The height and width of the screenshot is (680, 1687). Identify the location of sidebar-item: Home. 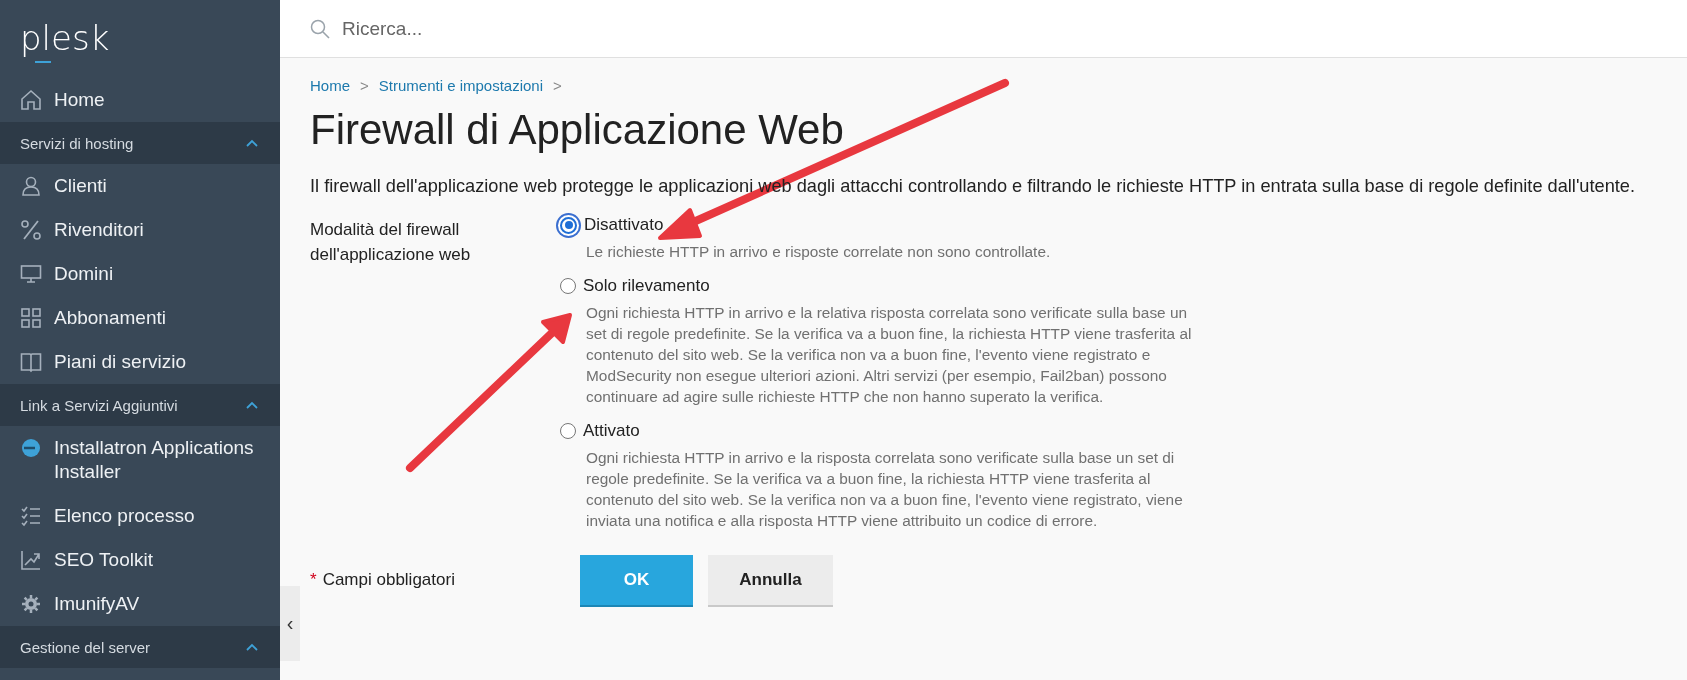
(140, 100).